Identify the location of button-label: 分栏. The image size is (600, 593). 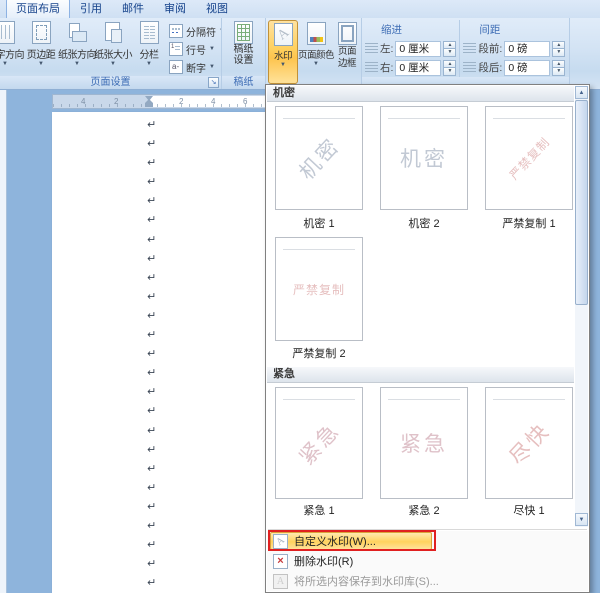
(149, 55).